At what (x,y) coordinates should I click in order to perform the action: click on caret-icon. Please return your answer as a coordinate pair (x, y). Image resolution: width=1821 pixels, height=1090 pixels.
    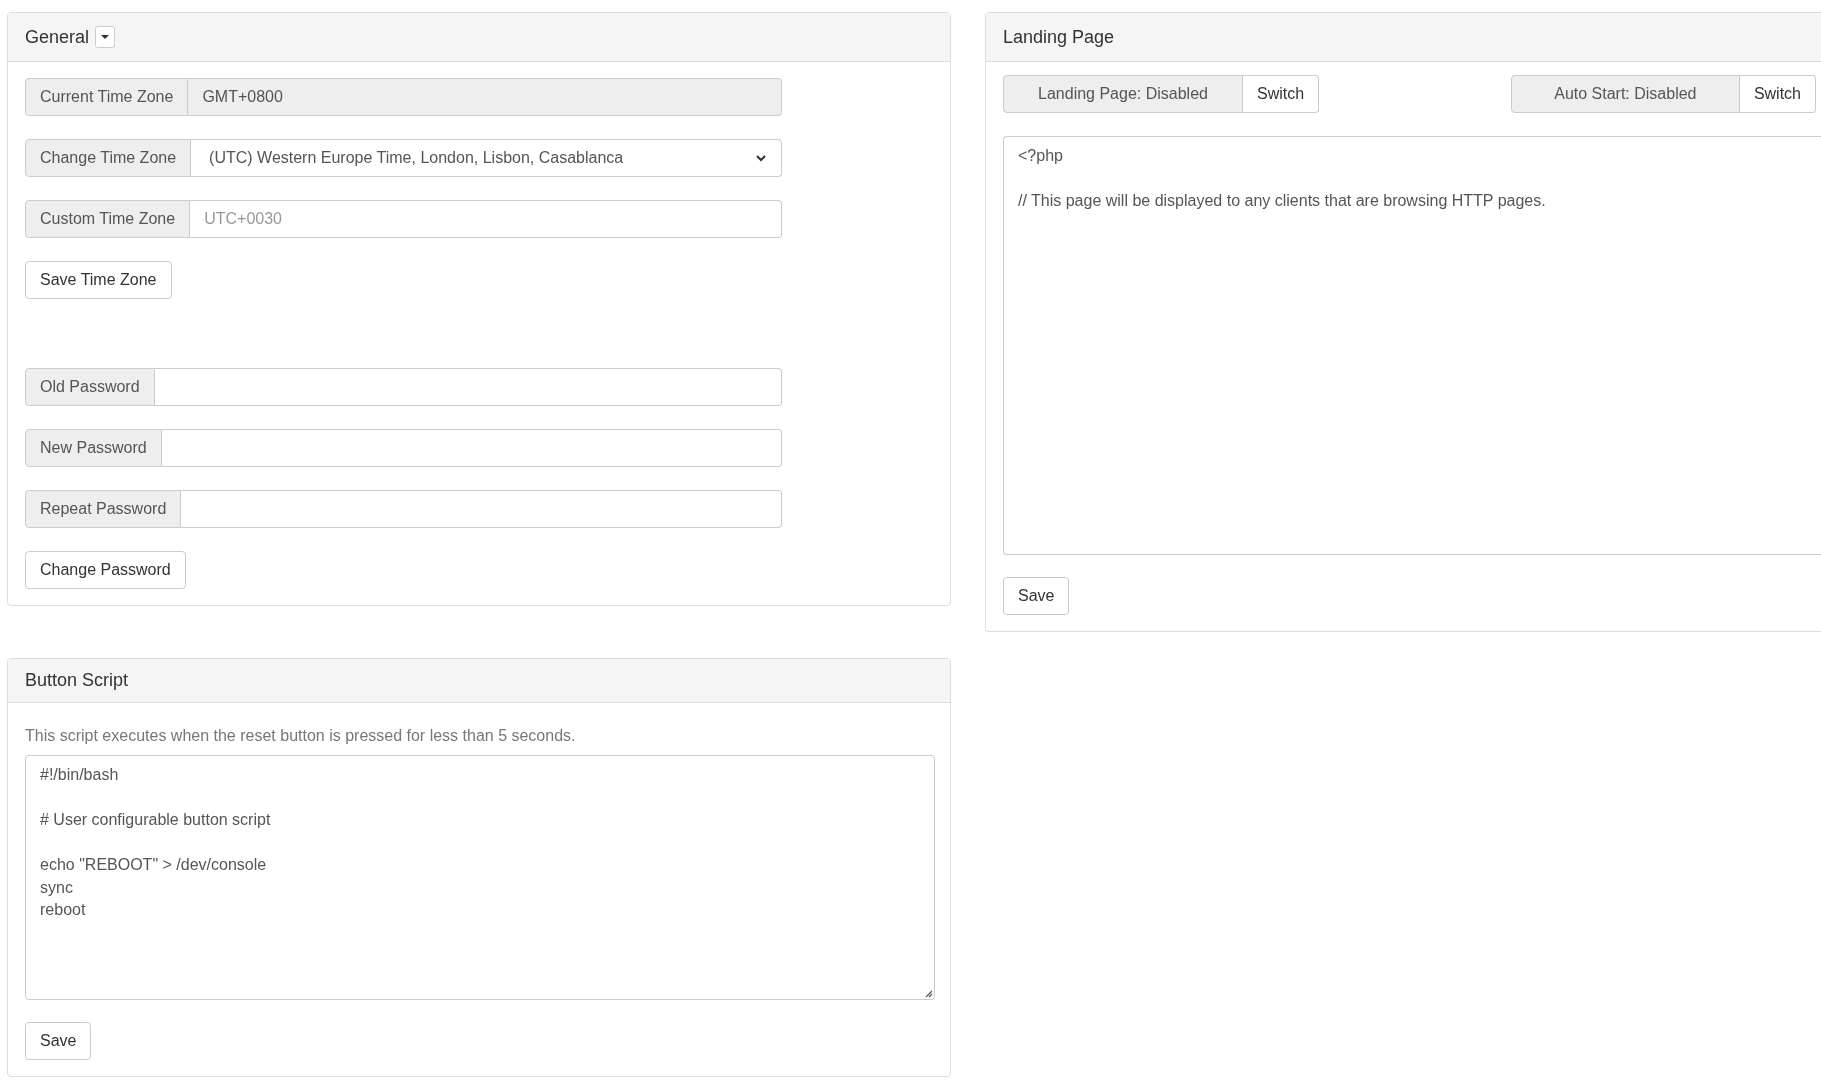
    Looking at the image, I should click on (105, 37).